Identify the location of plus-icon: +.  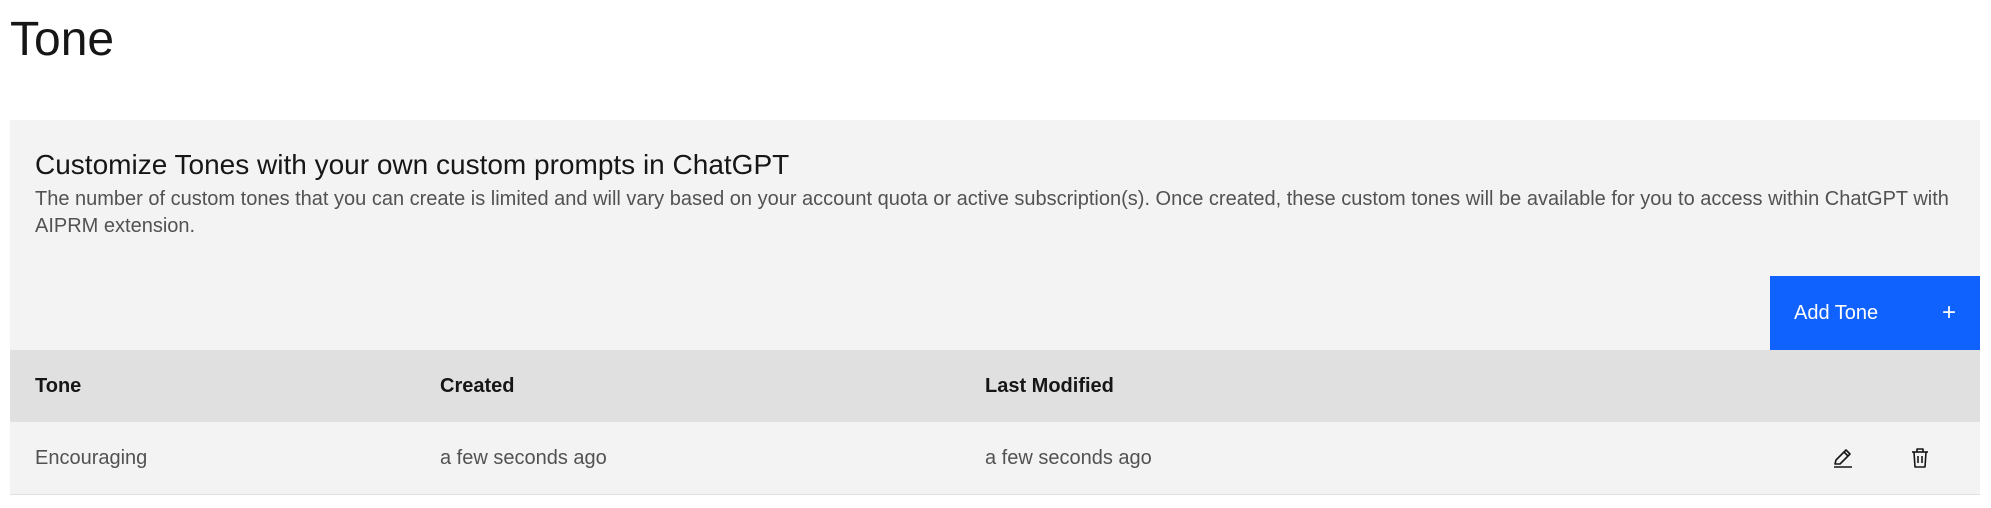
(1948, 312).